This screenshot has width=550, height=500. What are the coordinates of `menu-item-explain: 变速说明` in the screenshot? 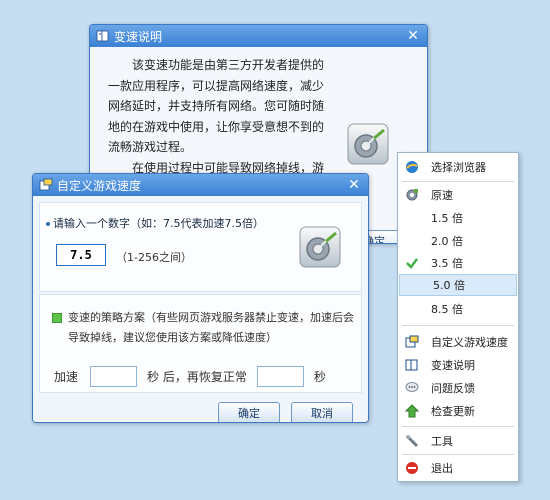 It's located at (458, 365).